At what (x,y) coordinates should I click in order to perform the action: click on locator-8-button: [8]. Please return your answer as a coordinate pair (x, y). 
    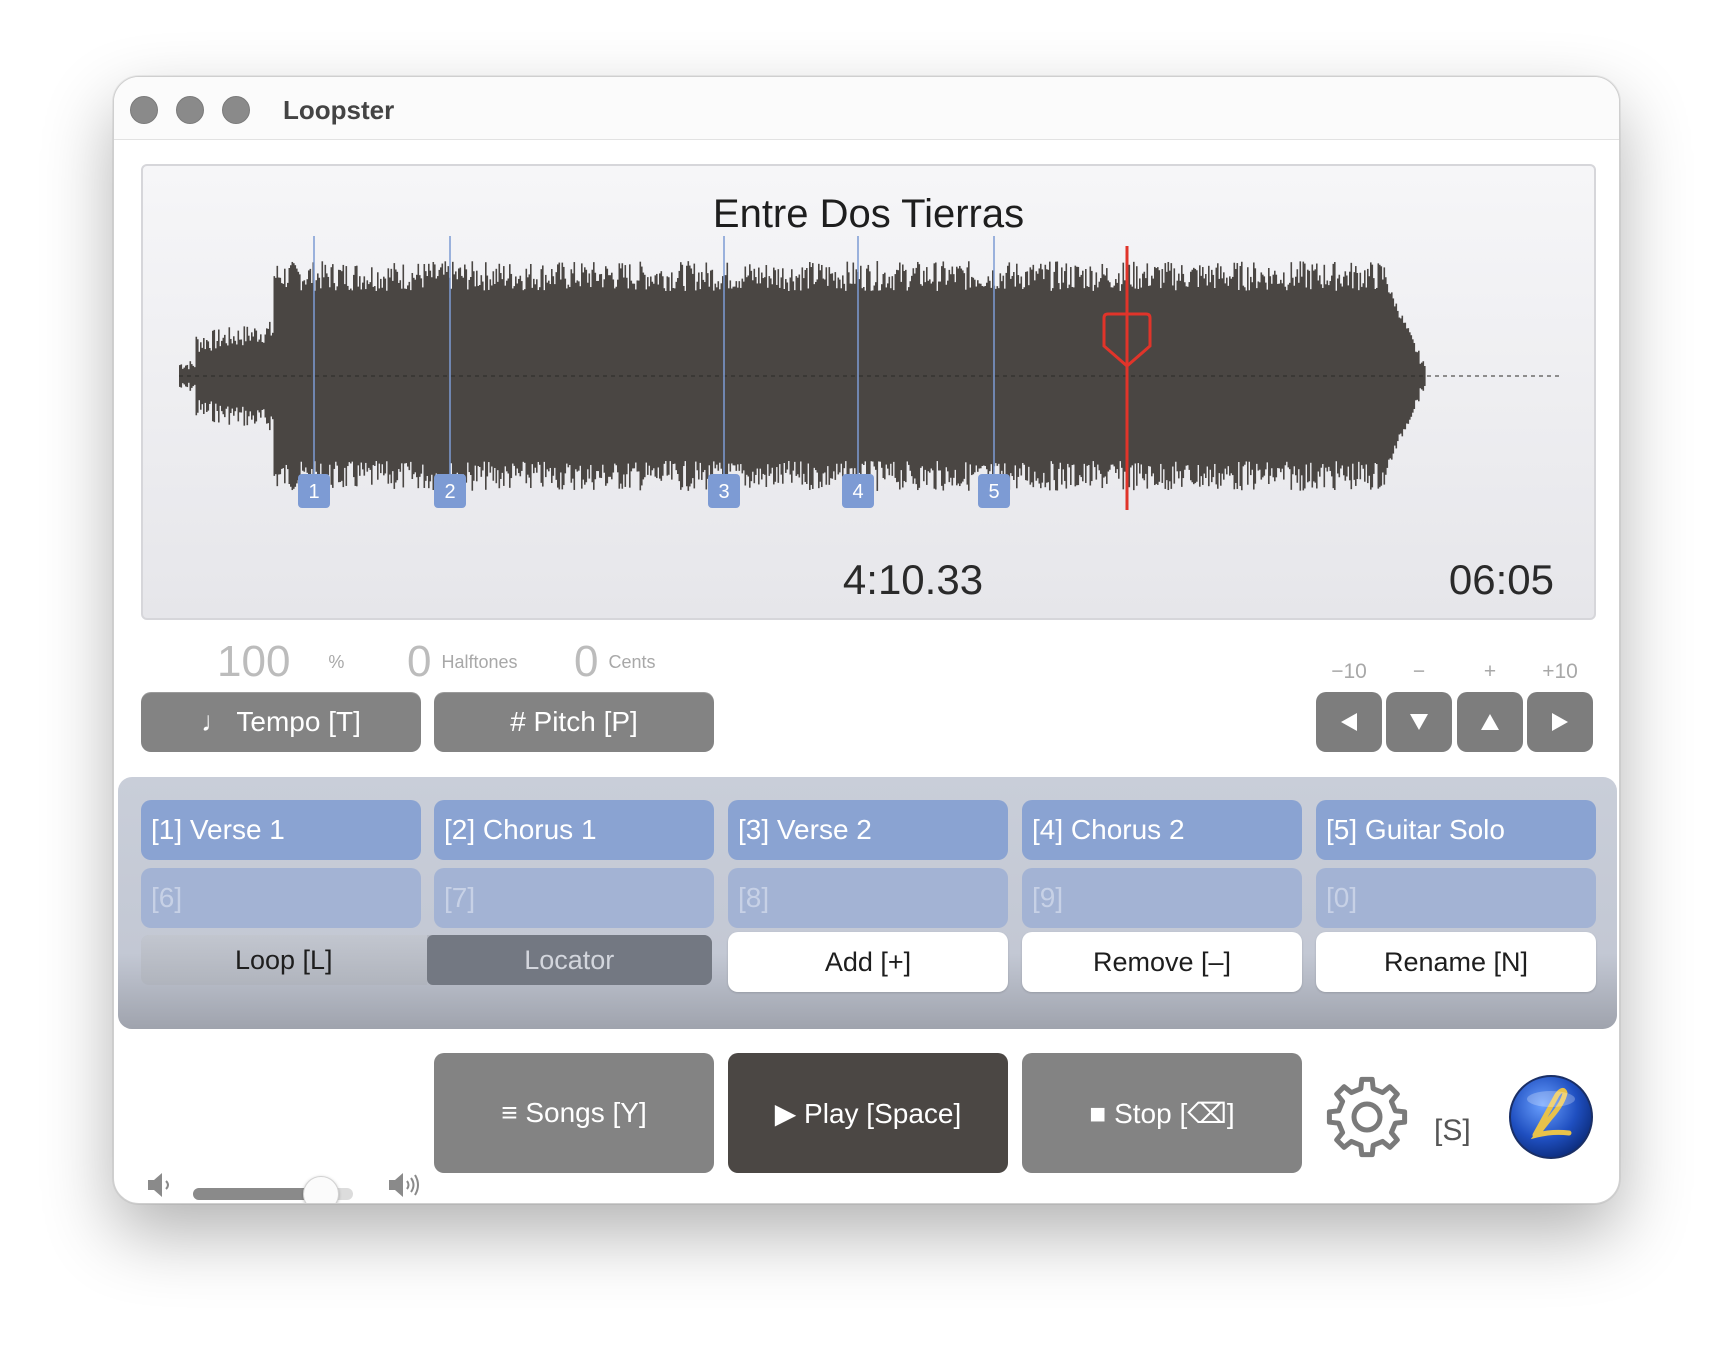
    Looking at the image, I should click on (868, 898).